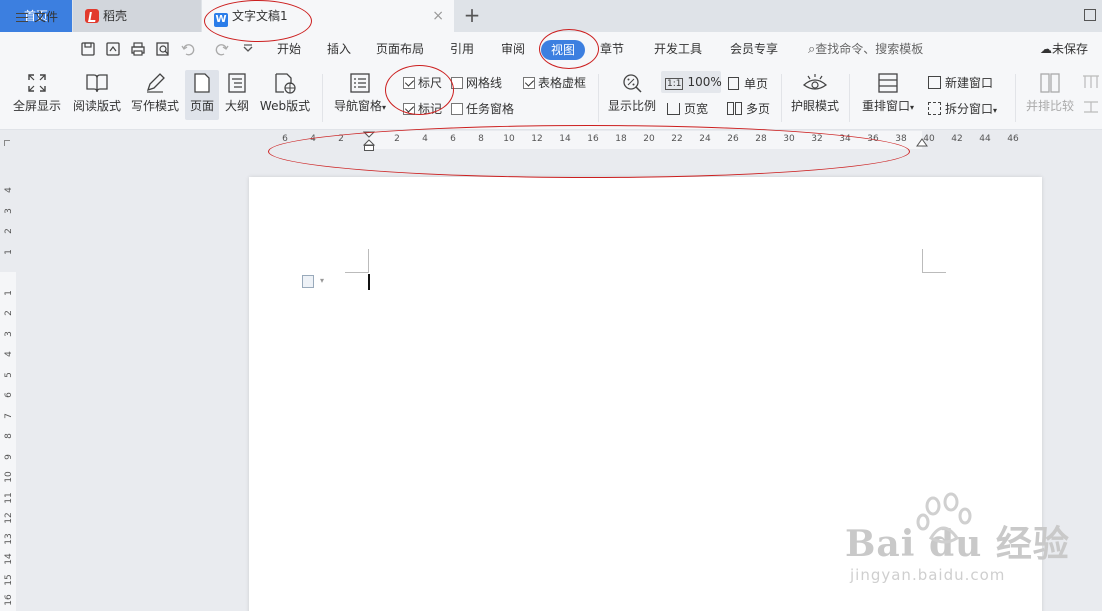 The height and width of the screenshot is (611, 1102). Describe the element at coordinates (36, 106) in the screenshot. I see `fullscreen-label: 全屏显示` at that location.